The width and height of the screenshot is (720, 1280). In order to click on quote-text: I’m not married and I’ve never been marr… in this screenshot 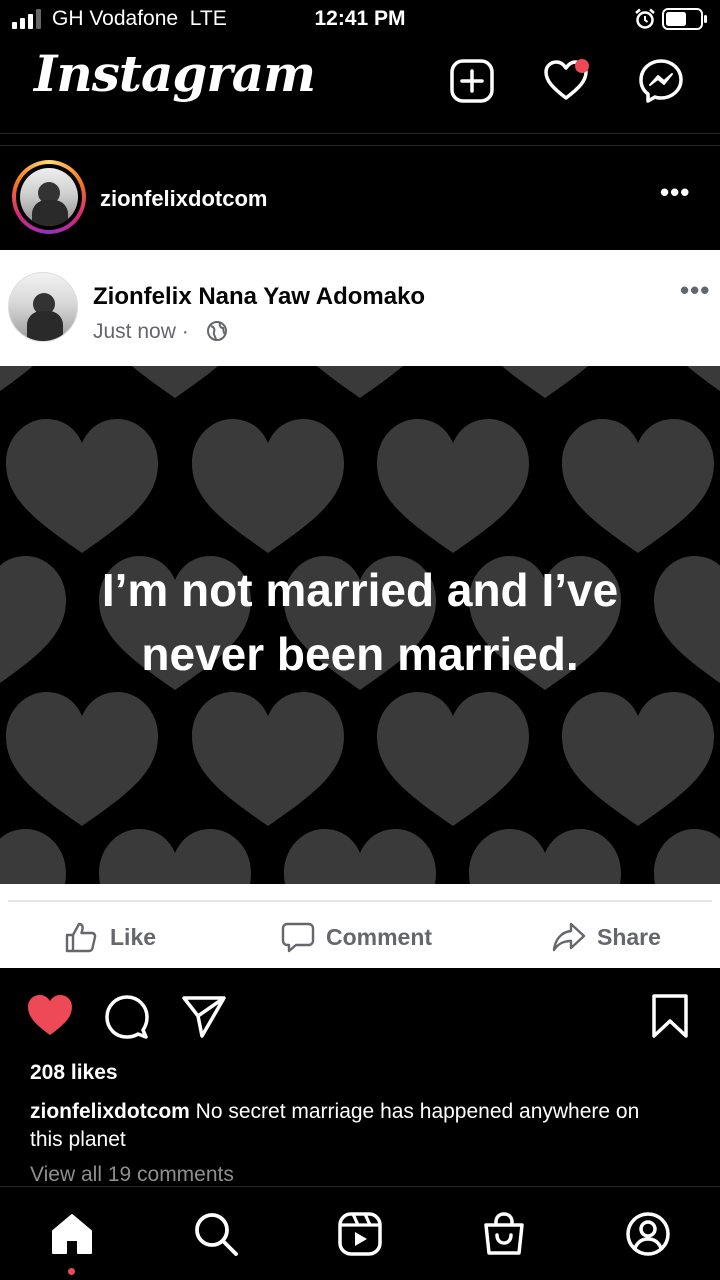, I will do `click(360, 622)`.